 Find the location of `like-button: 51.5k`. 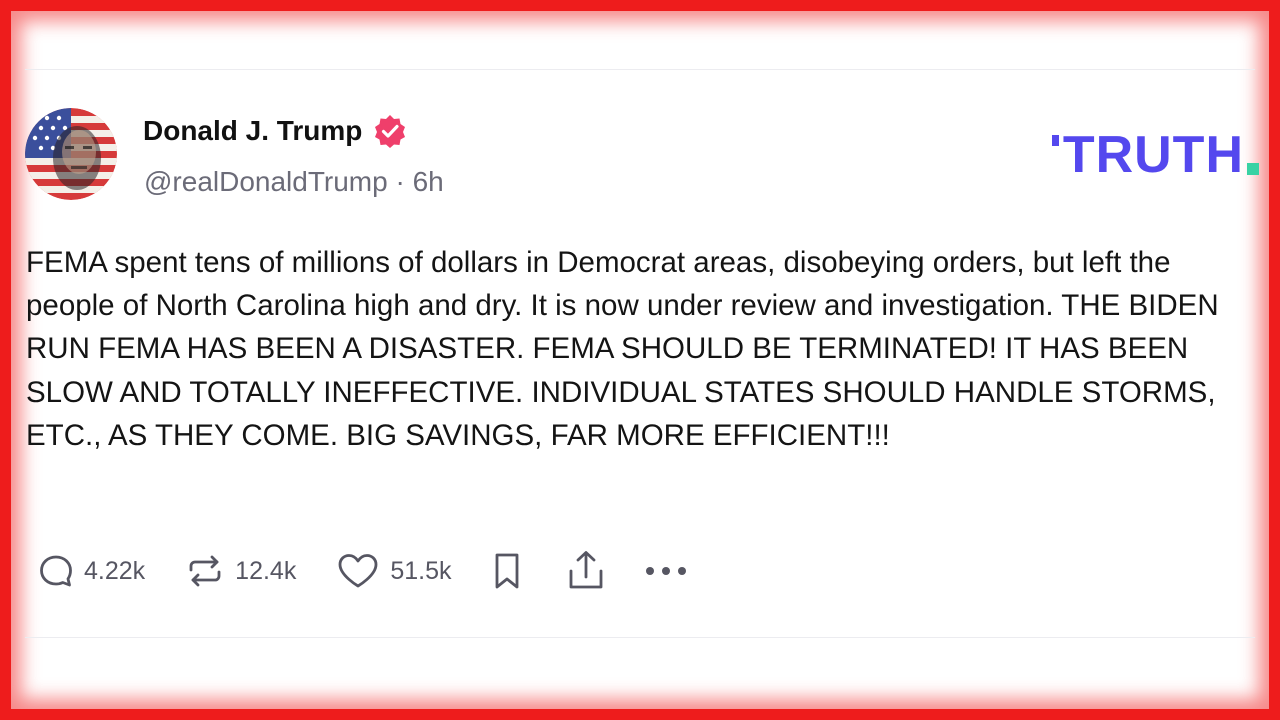

like-button: 51.5k is located at coordinates (394, 571).